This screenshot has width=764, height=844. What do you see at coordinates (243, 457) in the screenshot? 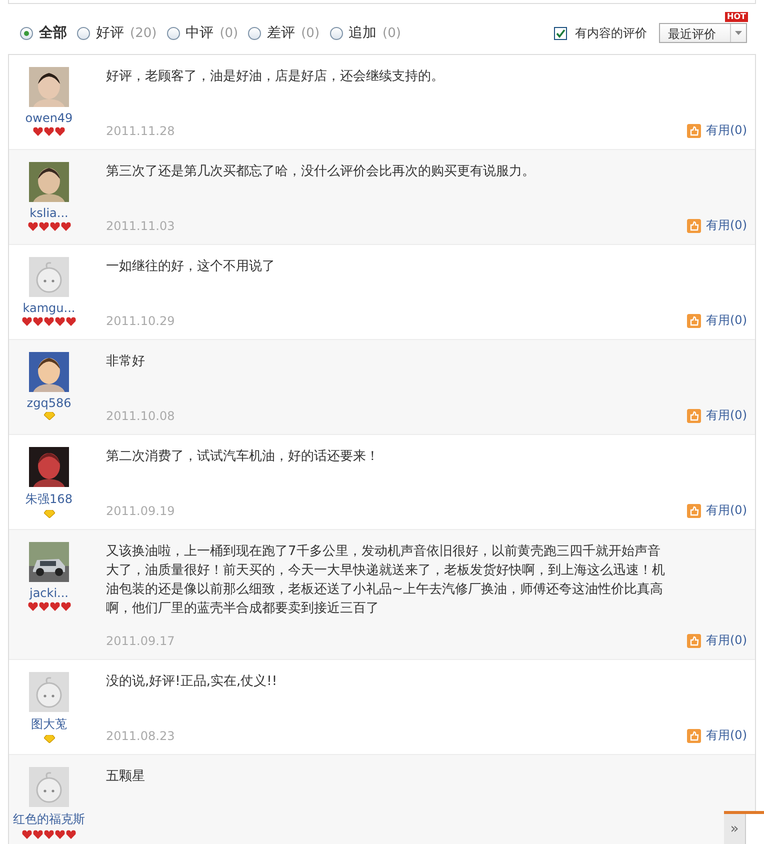
I see `review-text: 第二次消费了，试试汽车机油，好的话还要来！` at bounding box center [243, 457].